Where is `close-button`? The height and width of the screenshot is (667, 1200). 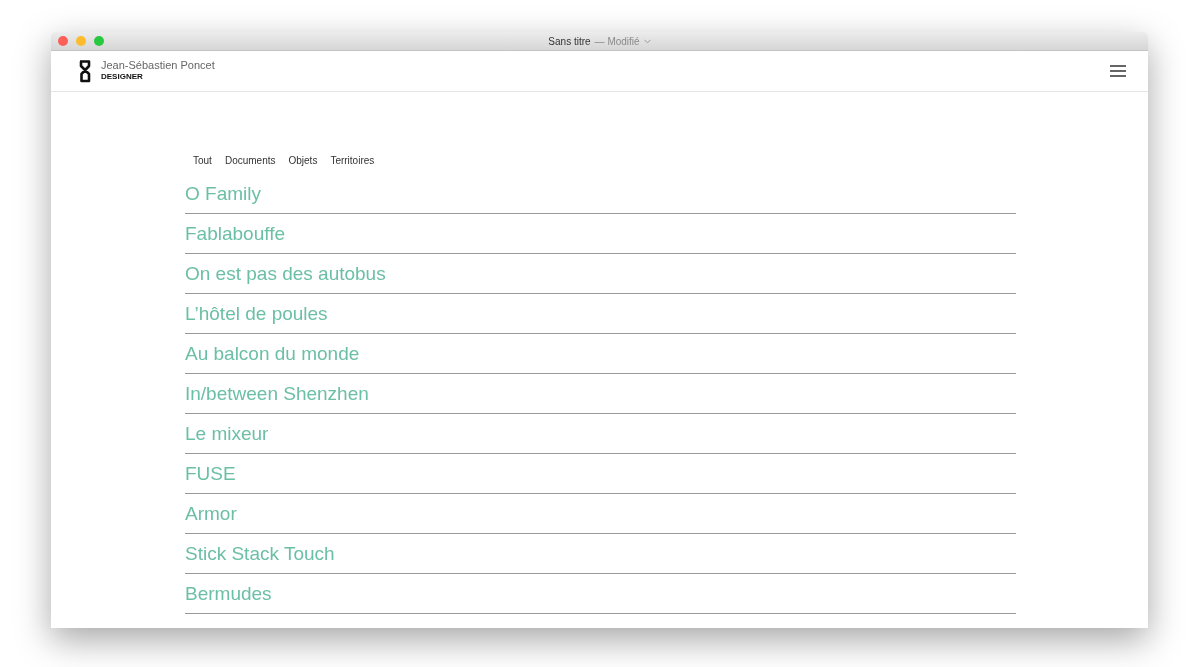
close-button is located at coordinates (63, 41).